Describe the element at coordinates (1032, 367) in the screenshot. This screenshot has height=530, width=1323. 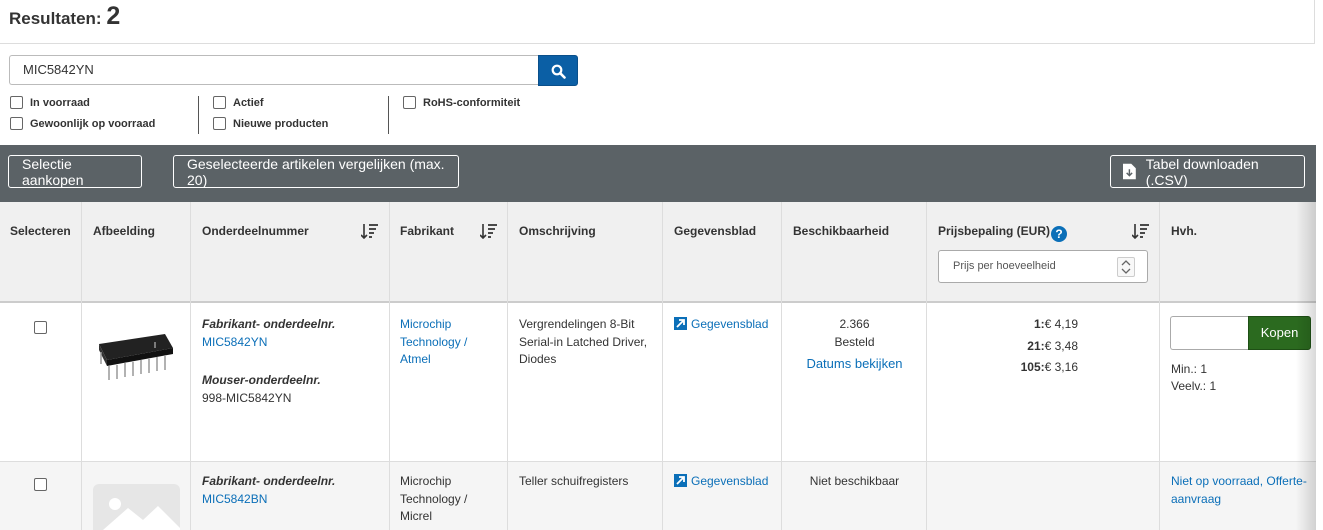
I see `price-qty: 105:` at that location.